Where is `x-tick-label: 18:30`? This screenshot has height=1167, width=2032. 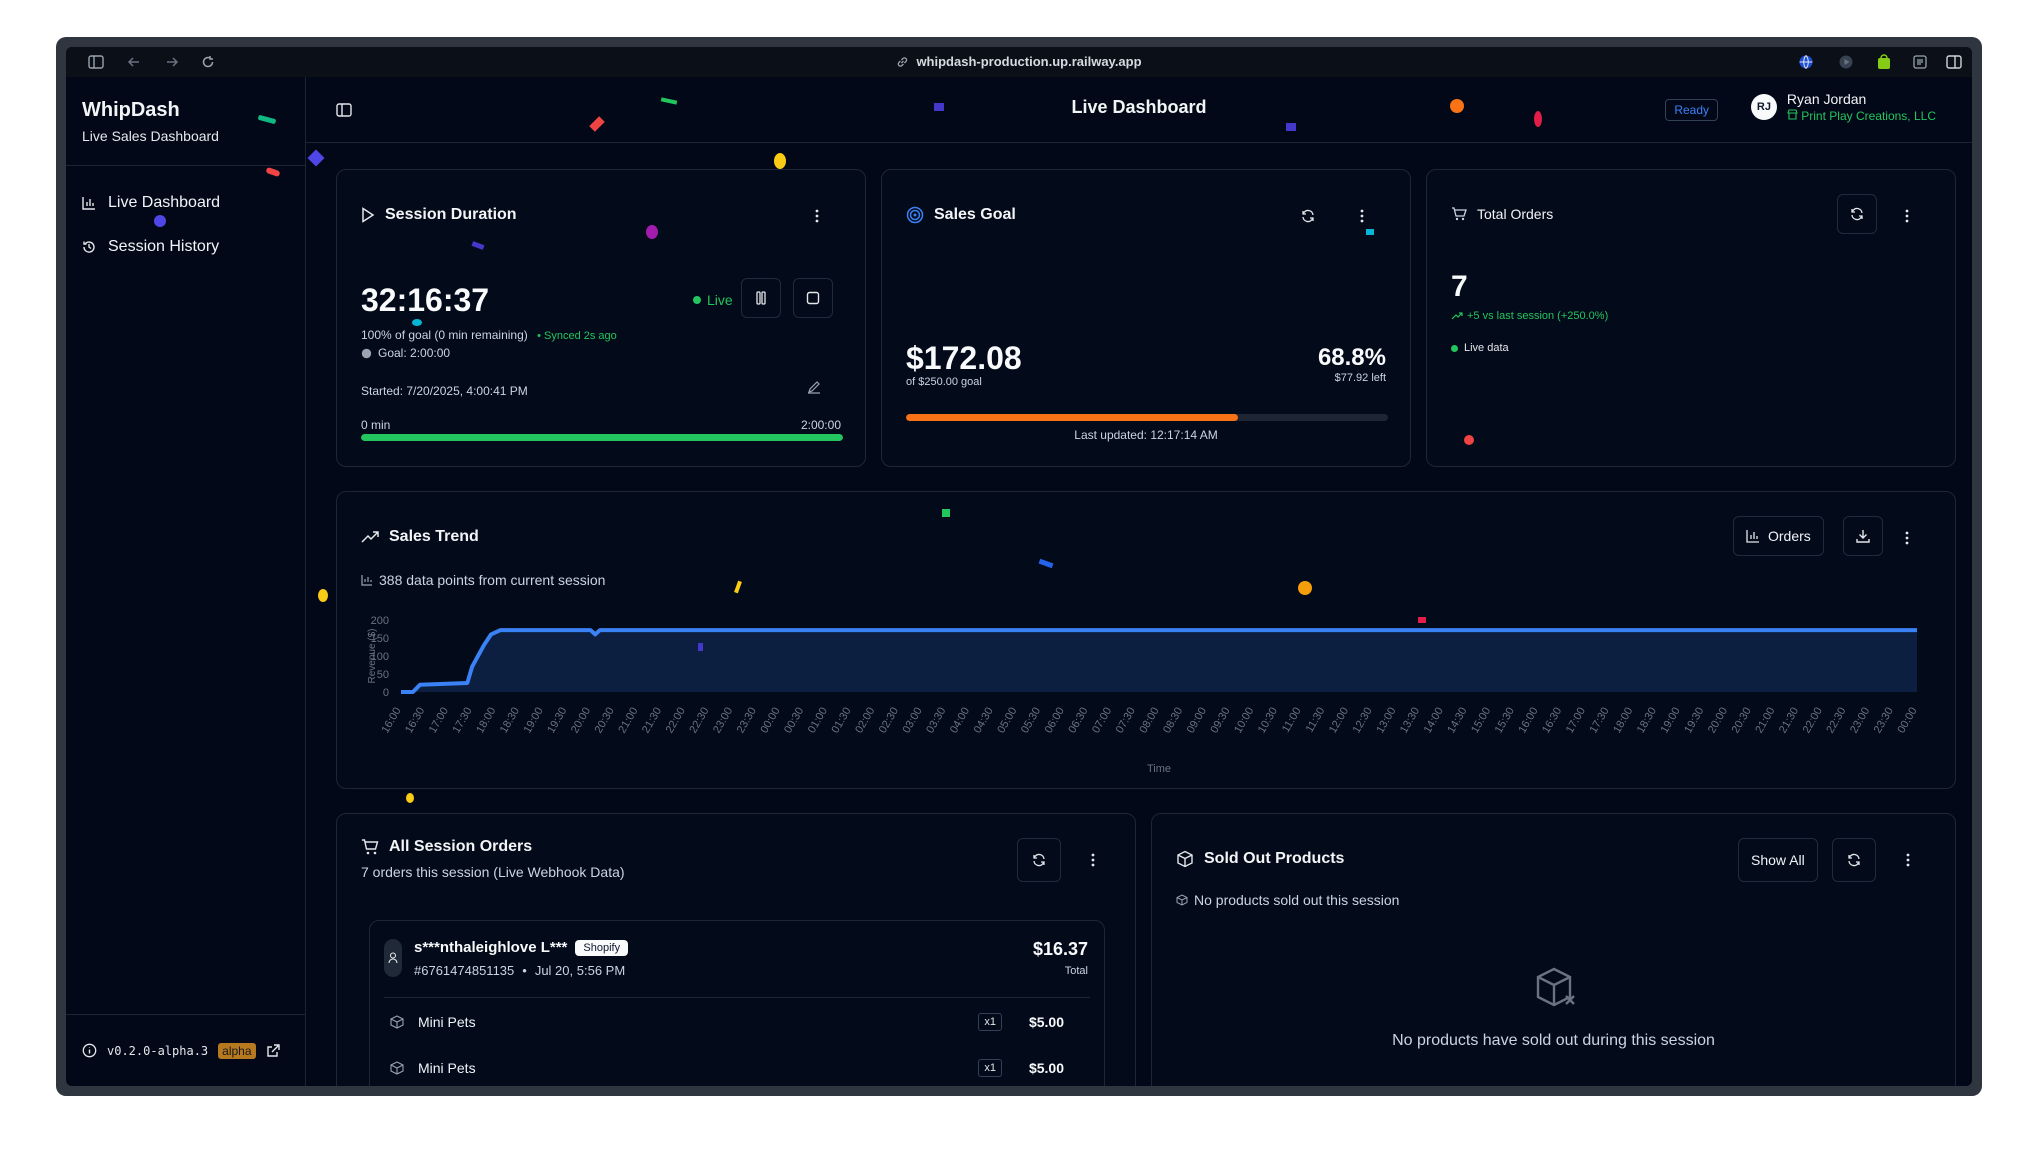 x-tick-label: 18:30 is located at coordinates (1647, 721).